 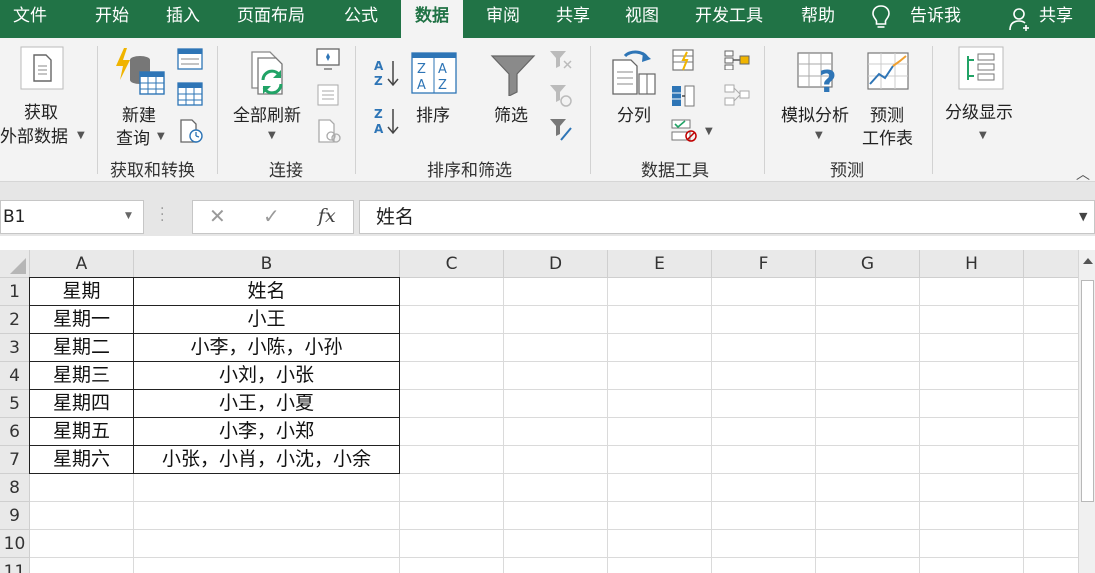 What do you see at coordinates (15, 292) in the screenshot?
I see `row-header-1: 1` at bounding box center [15, 292].